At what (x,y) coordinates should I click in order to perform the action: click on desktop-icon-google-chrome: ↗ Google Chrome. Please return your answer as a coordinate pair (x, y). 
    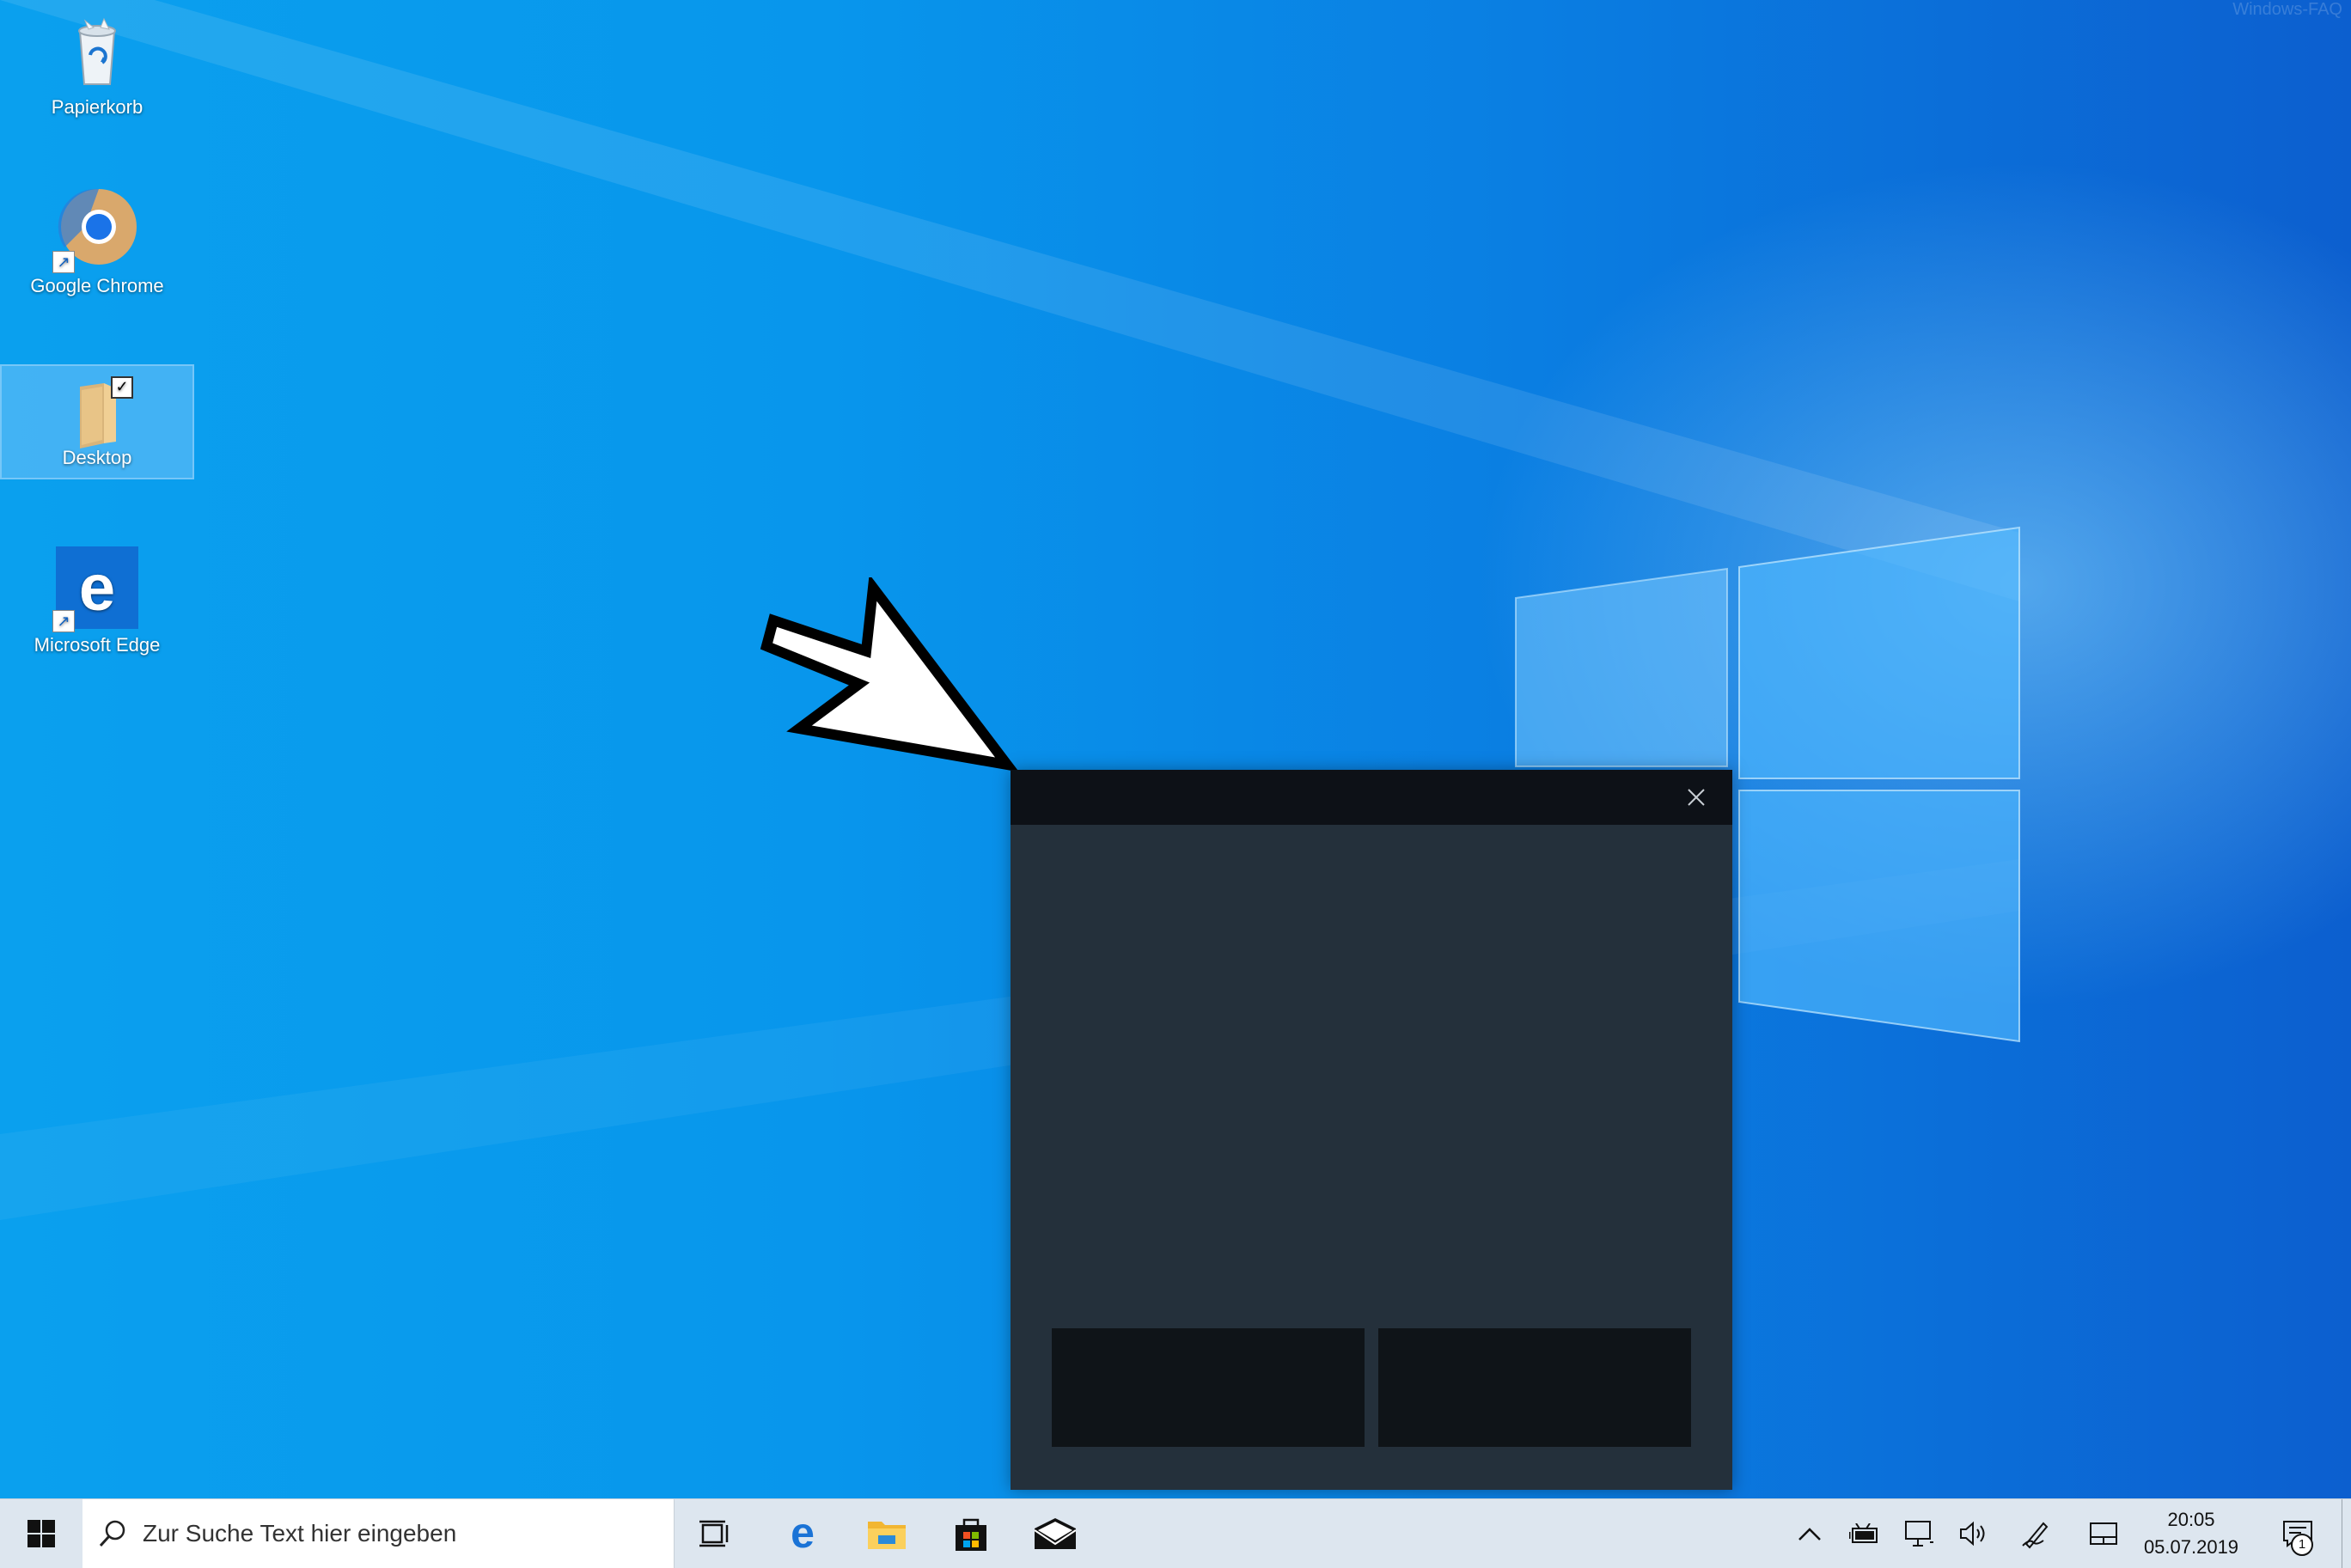
    Looking at the image, I should click on (97, 242).